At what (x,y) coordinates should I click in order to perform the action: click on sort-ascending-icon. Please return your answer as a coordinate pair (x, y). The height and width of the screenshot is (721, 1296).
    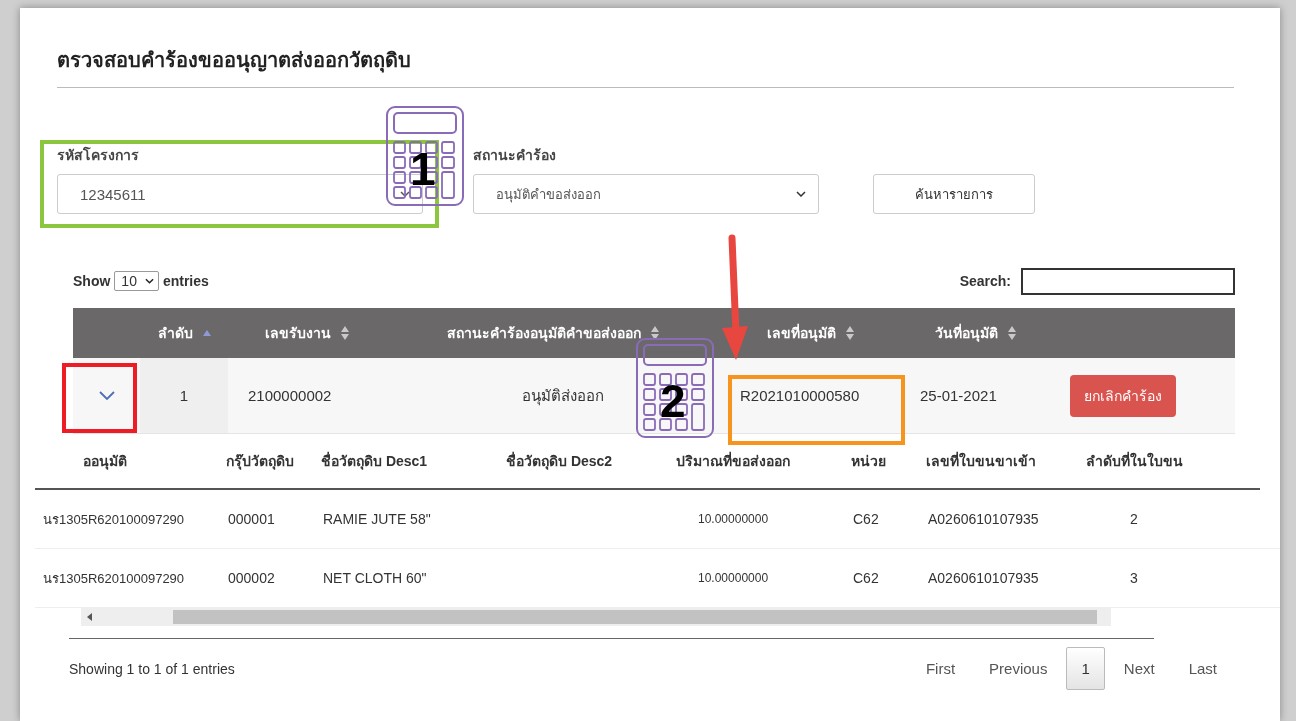
    Looking at the image, I should click on (206, 333).